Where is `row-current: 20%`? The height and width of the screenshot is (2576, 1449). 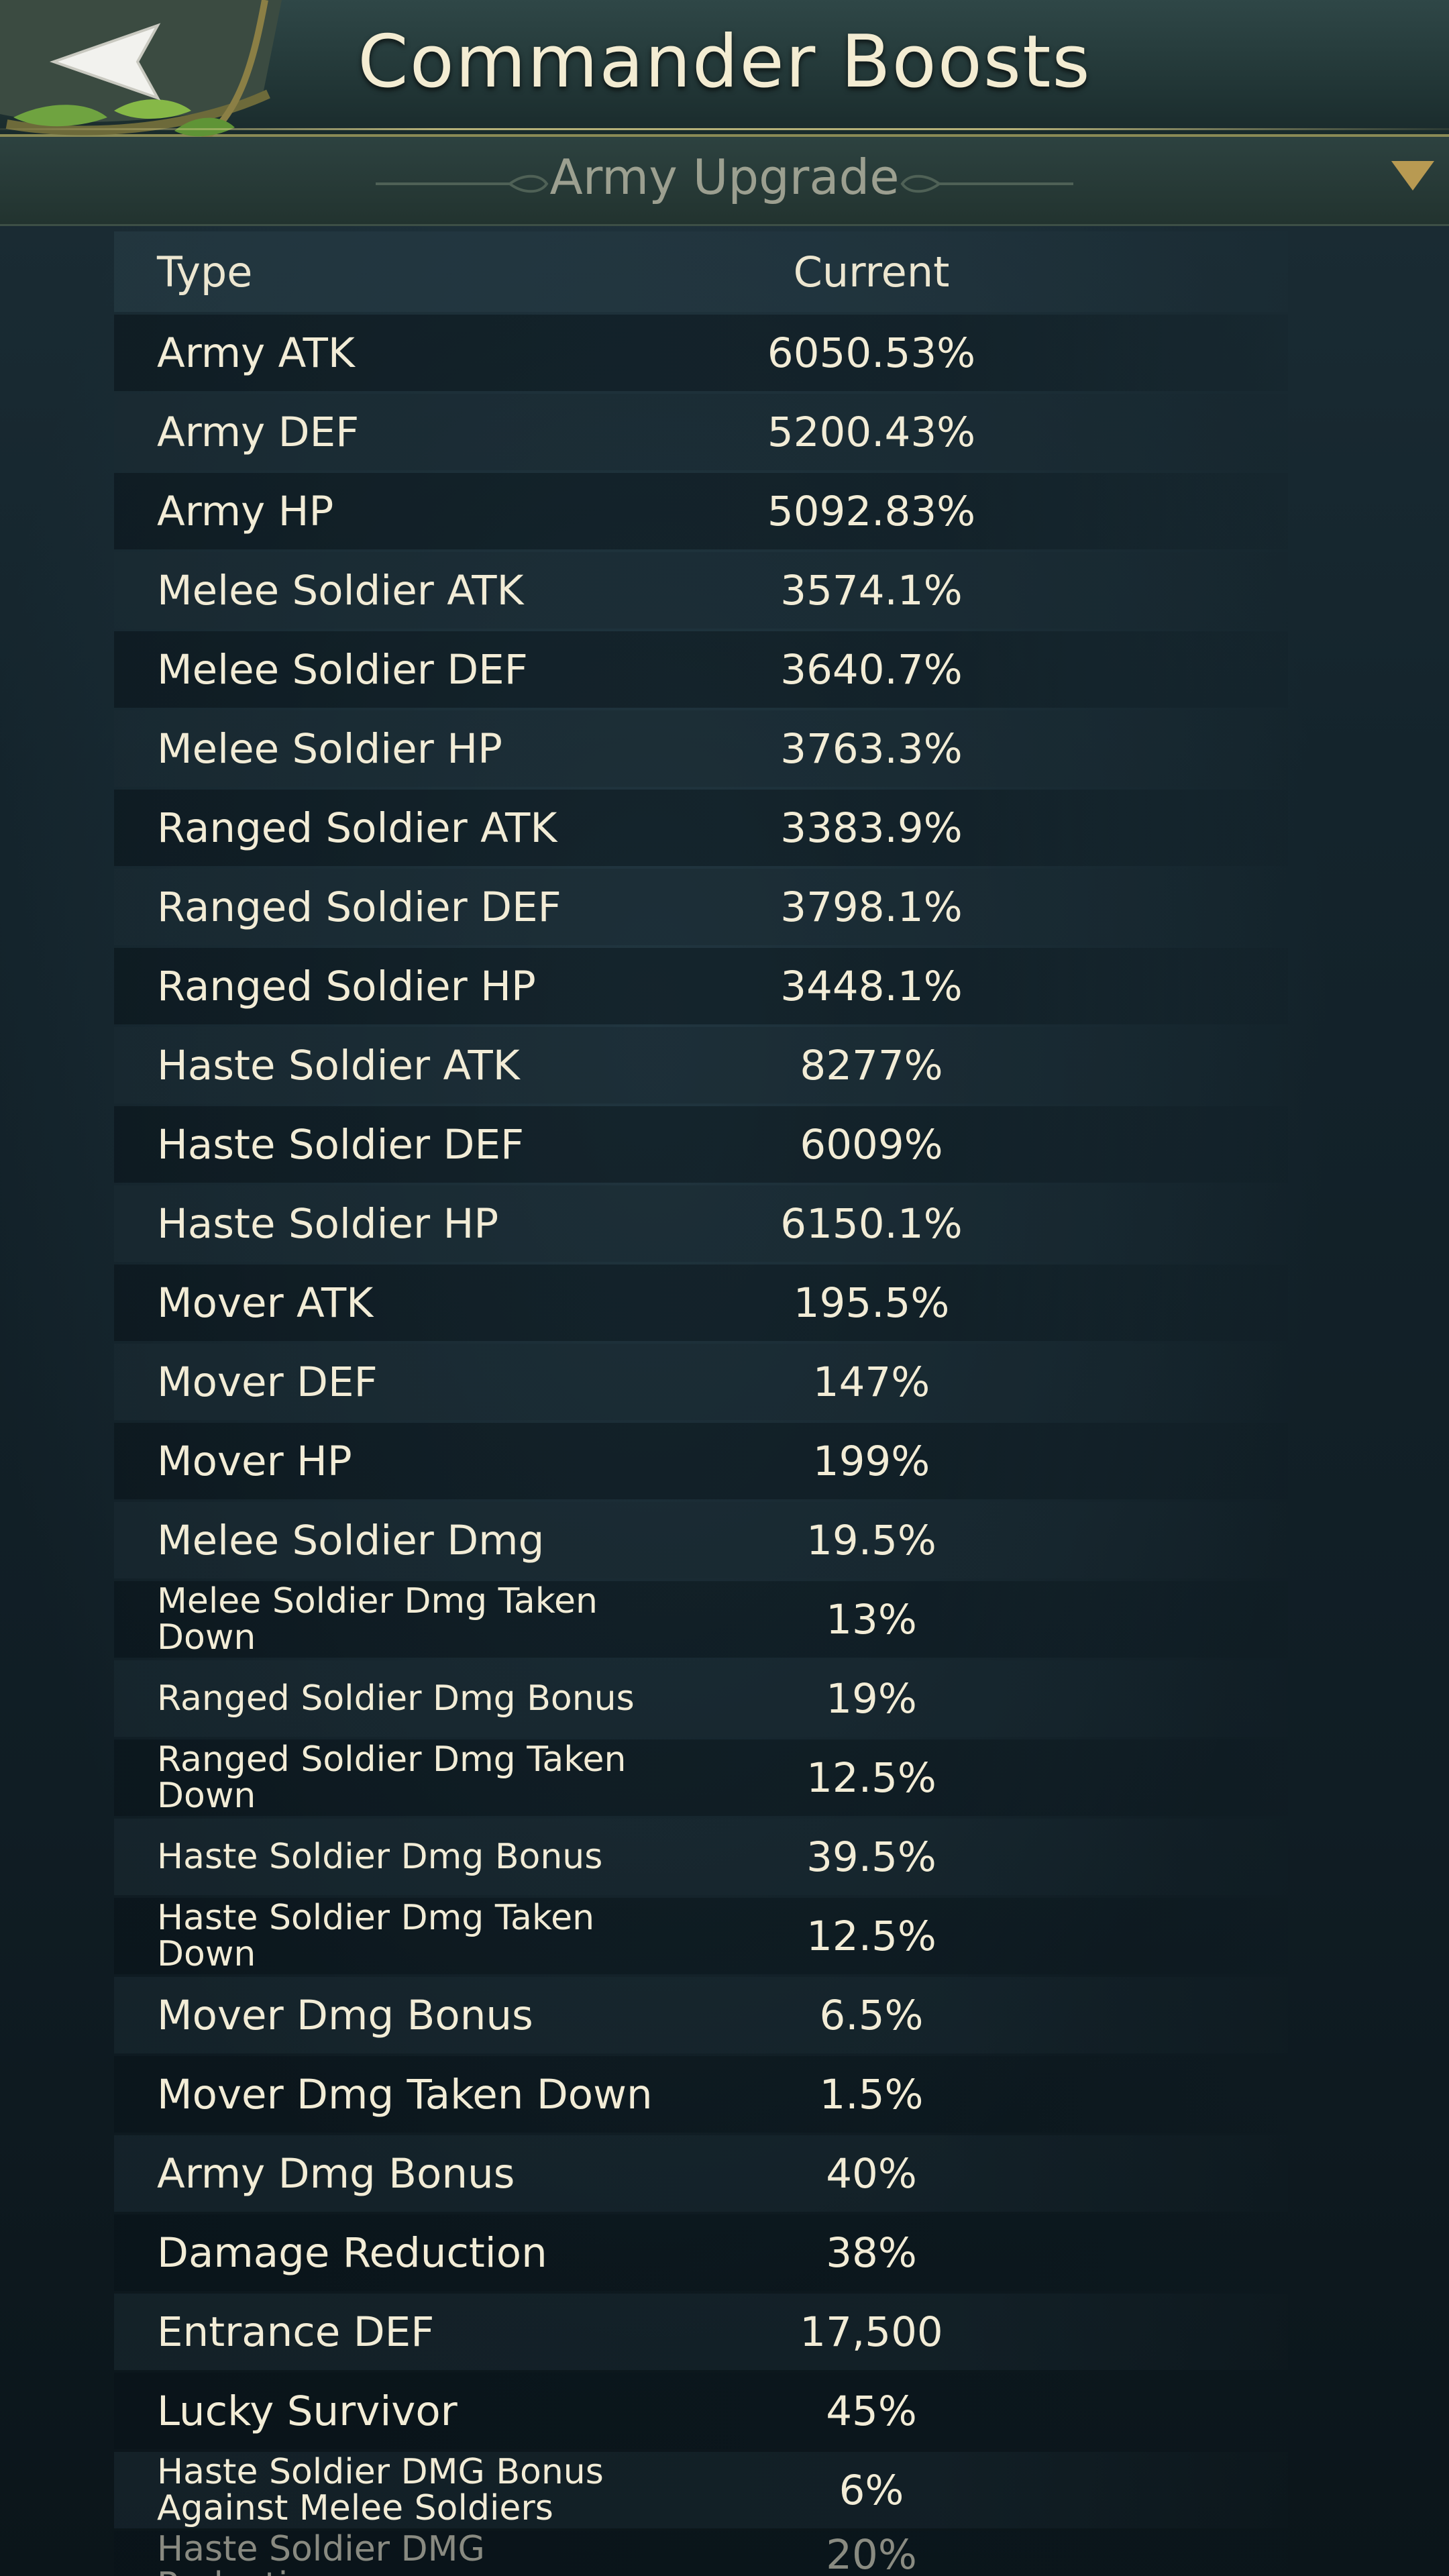
row-current: 20% is located at coordinates (871, 2553).